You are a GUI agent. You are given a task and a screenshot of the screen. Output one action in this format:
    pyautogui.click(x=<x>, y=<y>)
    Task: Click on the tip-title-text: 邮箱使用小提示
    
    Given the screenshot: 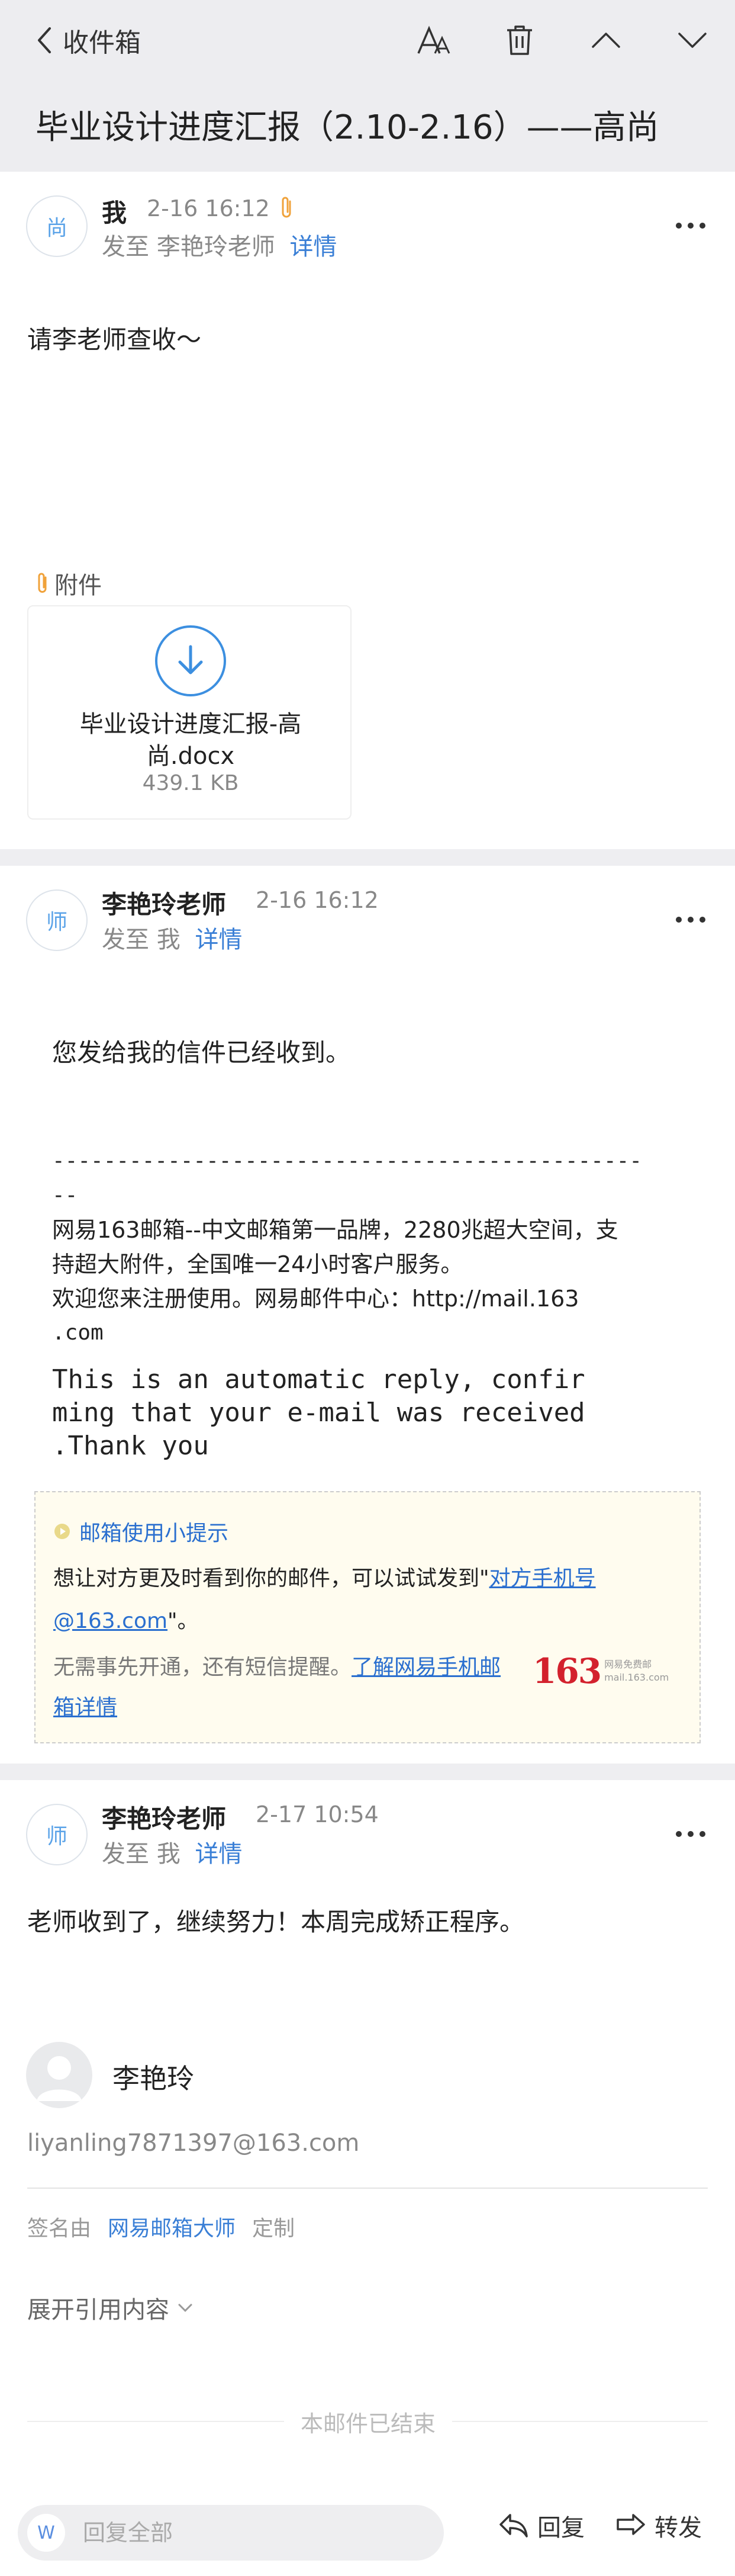 What is the action you would take?
    pyautogui.click(x=154, y=1534)
    